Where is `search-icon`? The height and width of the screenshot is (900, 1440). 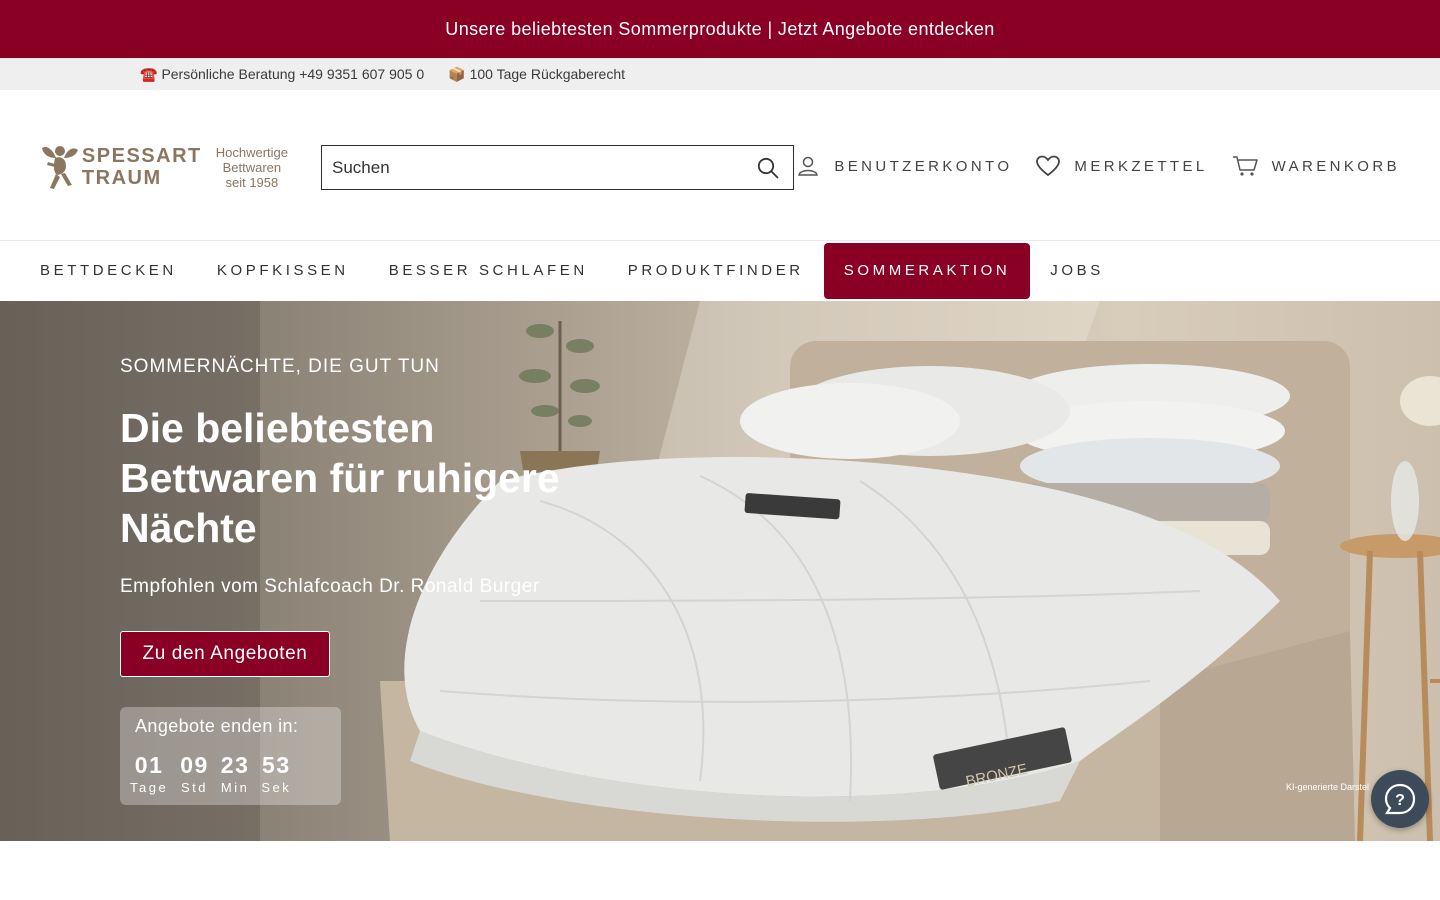
search-icon is located at coordinates (768, 167).